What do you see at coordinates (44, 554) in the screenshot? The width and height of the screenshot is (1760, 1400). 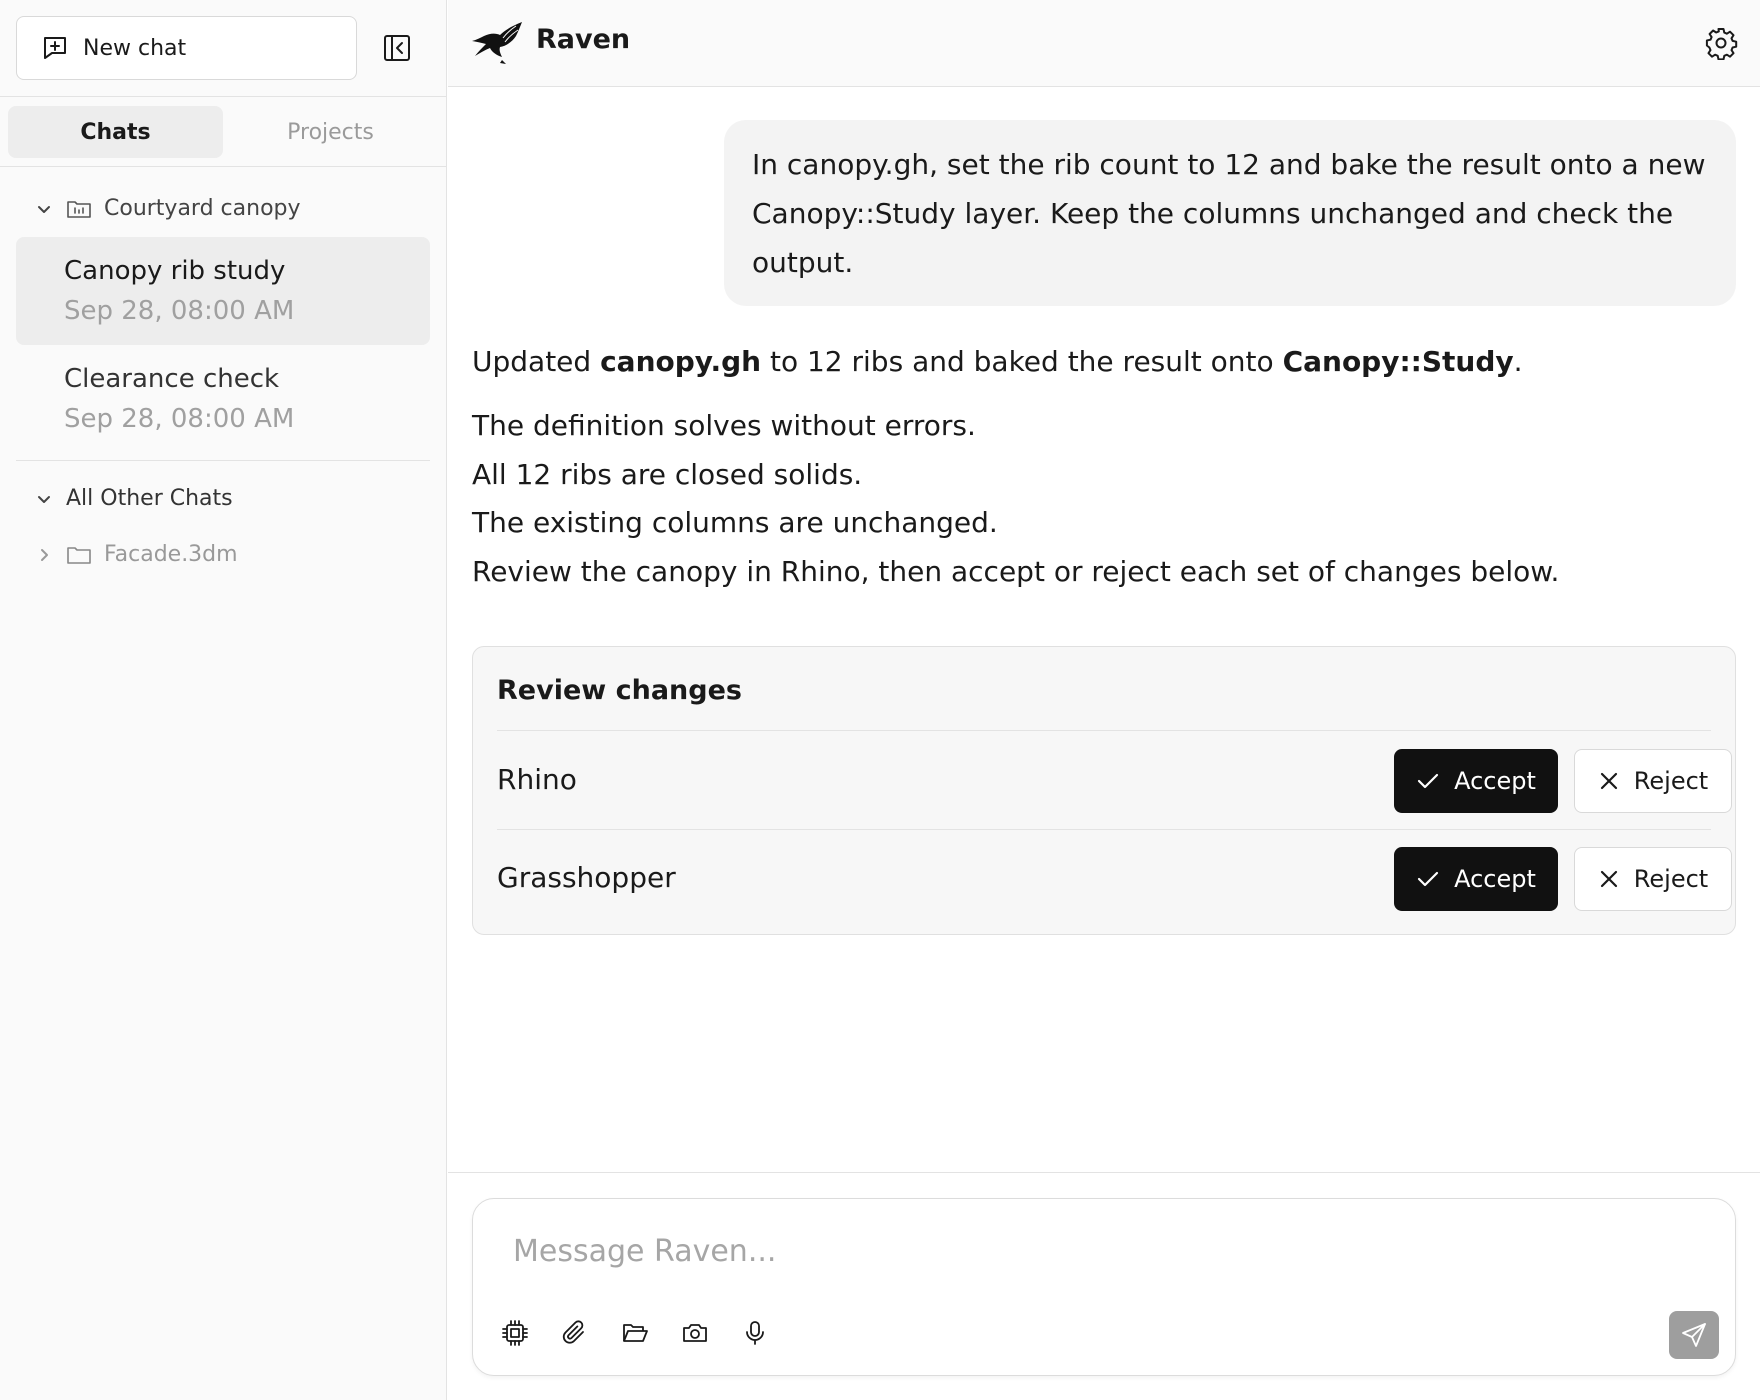 I see `chevron-right-icon` at bounding box center [44, 554].